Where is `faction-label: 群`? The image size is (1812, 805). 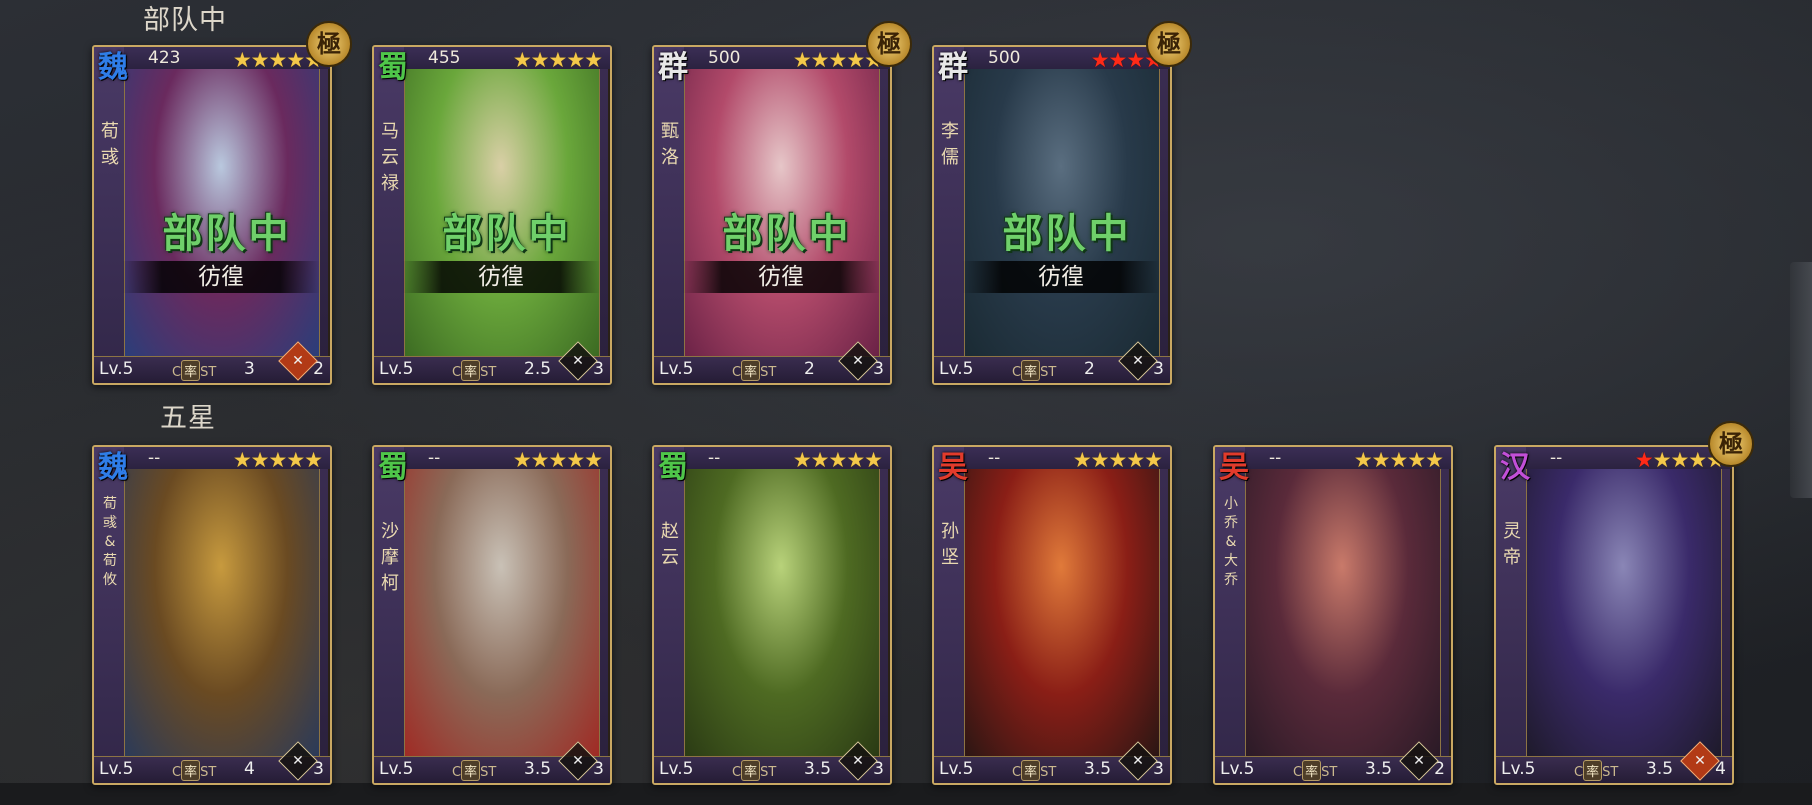
faction-label: 群 is located at coordinates (673, 67).